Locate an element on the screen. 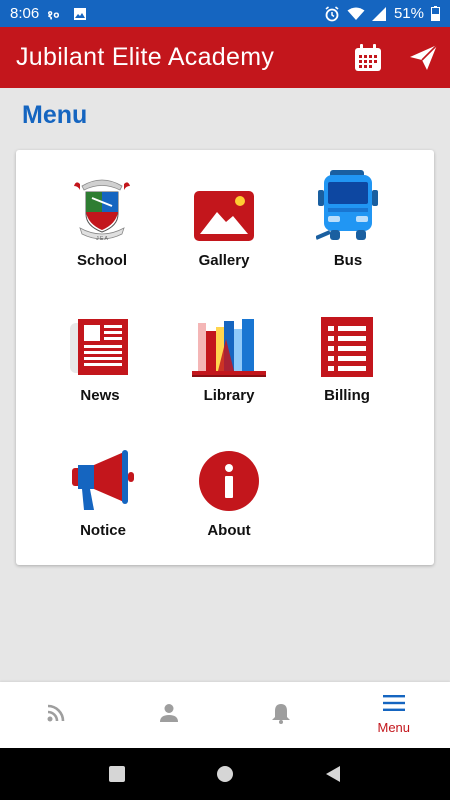 The height and width of the screenshot is (800, 450). data-saver-icon: १० is located at coordinates (56, 14).